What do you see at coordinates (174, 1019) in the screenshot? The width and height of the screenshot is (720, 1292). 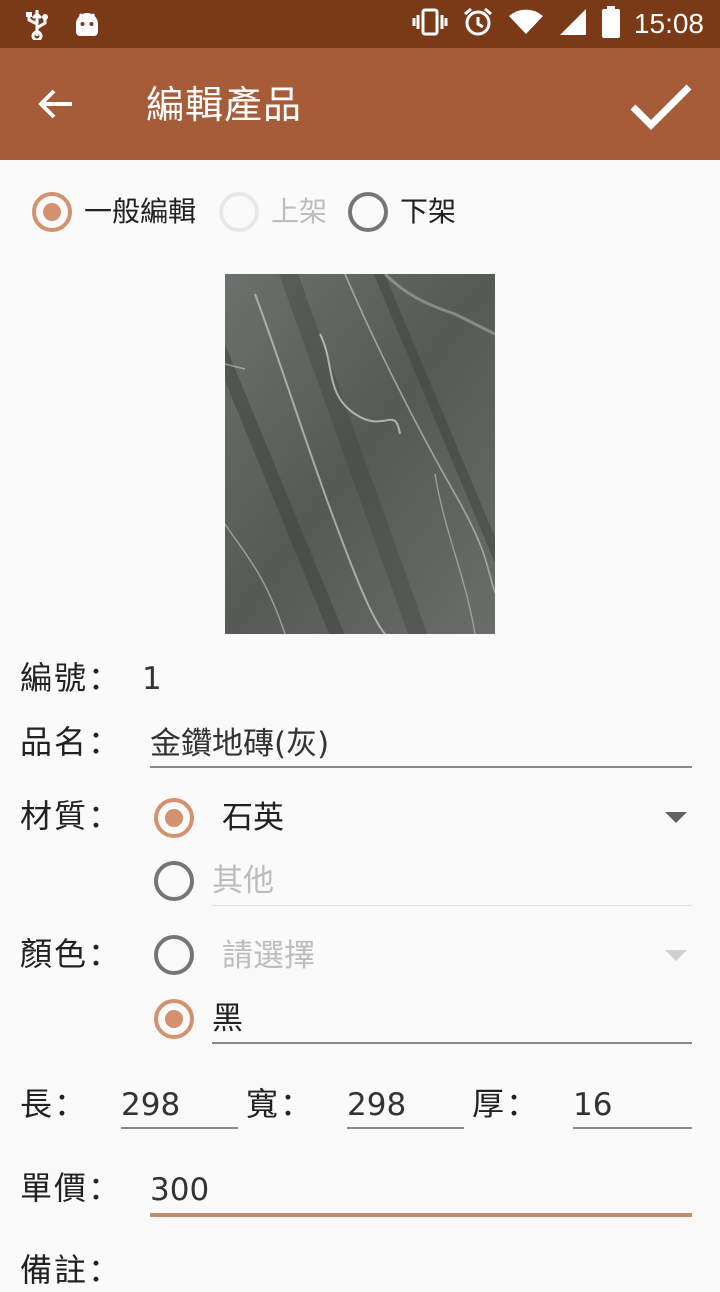 I see `radio-color-other` at bounding box center [174, 1019].